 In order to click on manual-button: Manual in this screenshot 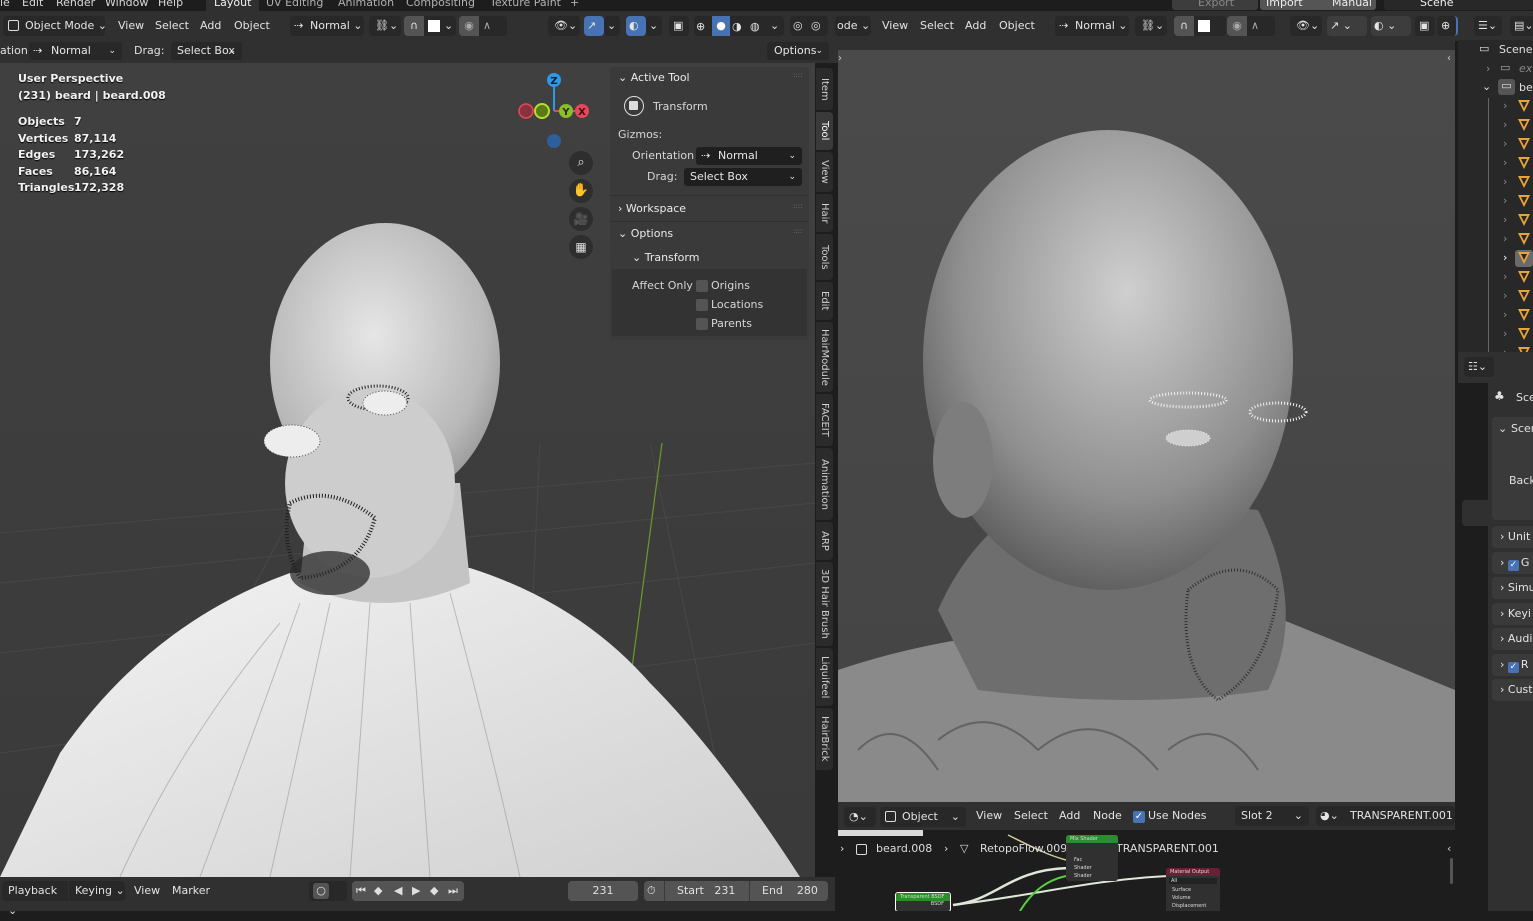, I will do `click(1344, 5)`.